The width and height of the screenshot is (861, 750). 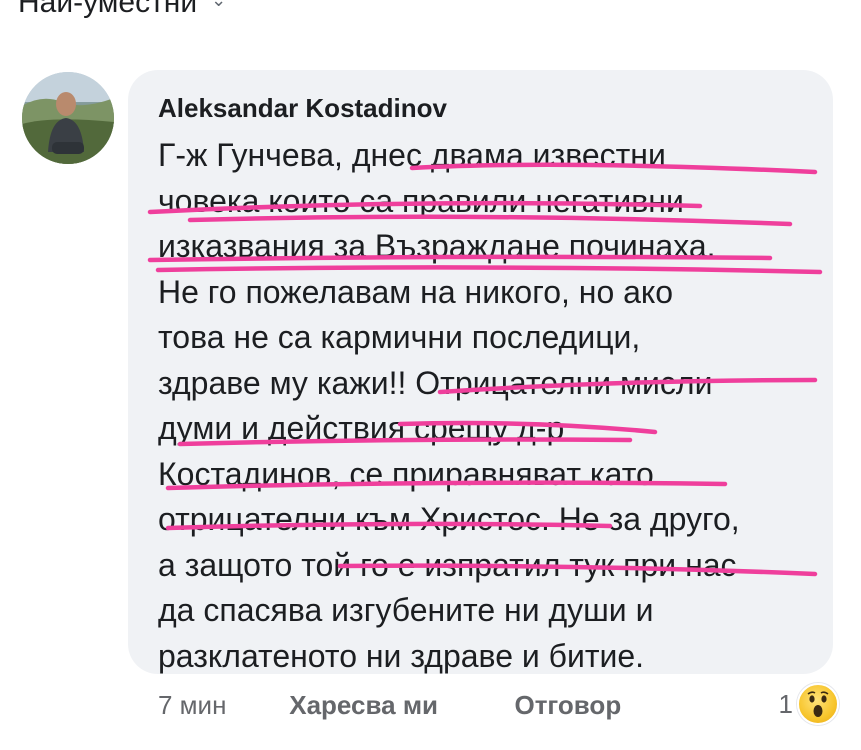 I want to click on comment-line: отрицателни към Христос. Не за друго,, so click(x=449, y=519).